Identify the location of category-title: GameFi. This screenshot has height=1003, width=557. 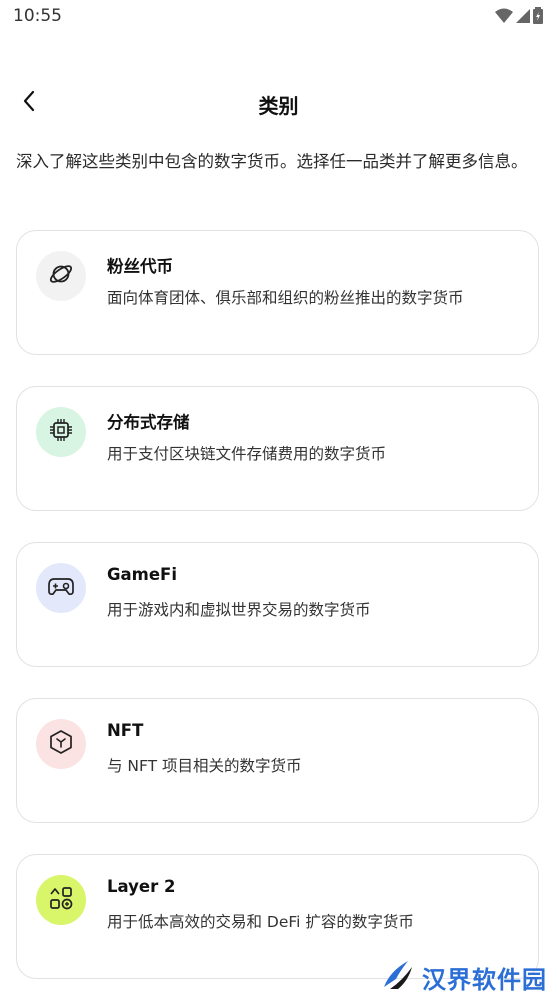
(142, 574).